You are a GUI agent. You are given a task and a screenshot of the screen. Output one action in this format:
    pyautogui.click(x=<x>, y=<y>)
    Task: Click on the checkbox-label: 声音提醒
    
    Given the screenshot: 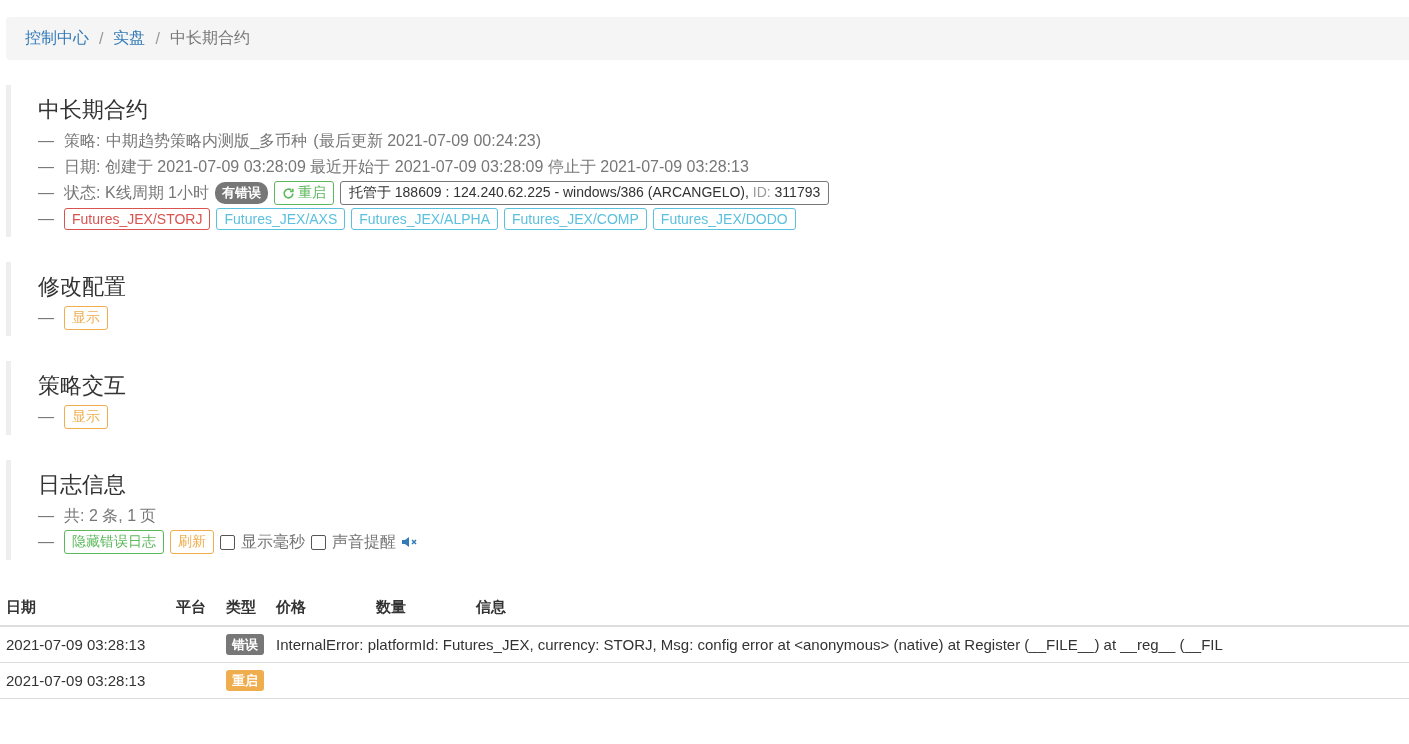 What is the action you would take?
    pyautogui.click(x=364, y=541)
    